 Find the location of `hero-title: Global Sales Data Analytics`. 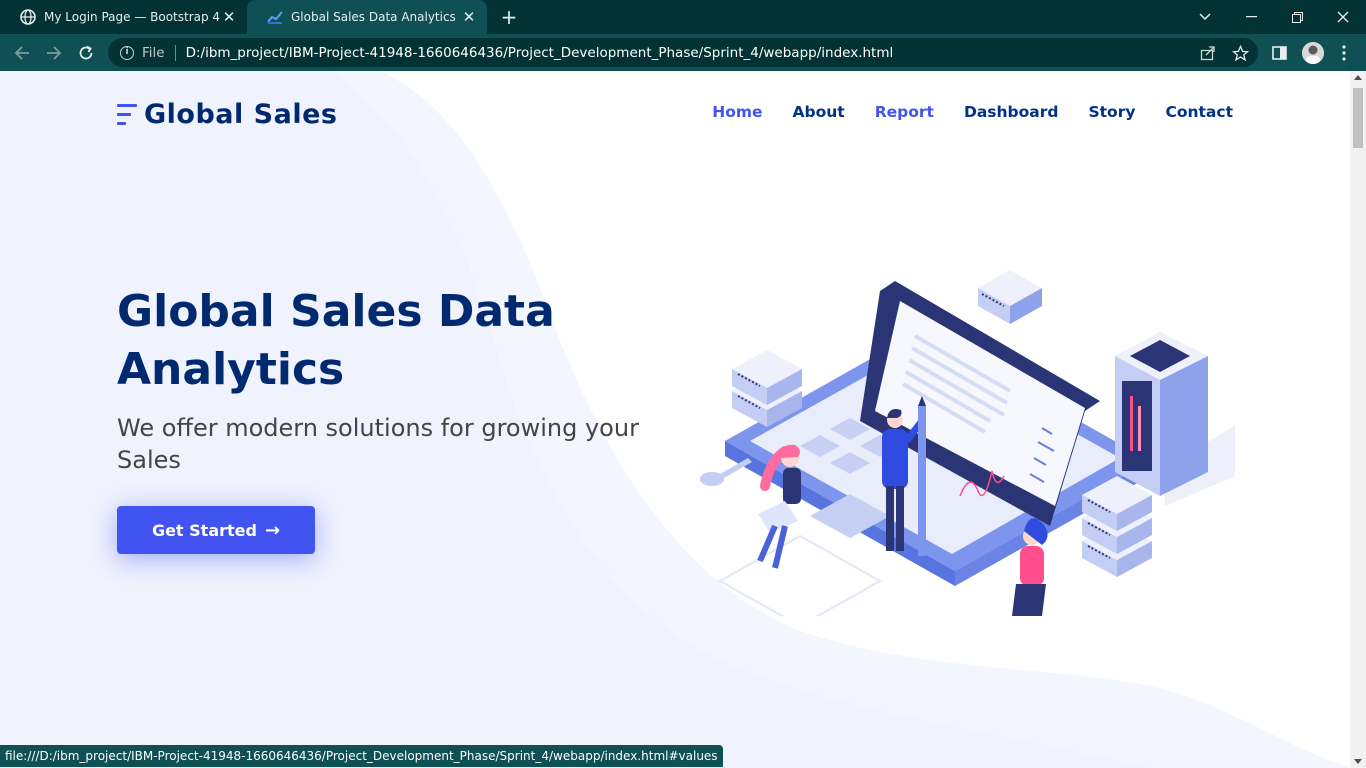

hero-title: Global Sales Data Analytics is located at coordinates (336, 340).